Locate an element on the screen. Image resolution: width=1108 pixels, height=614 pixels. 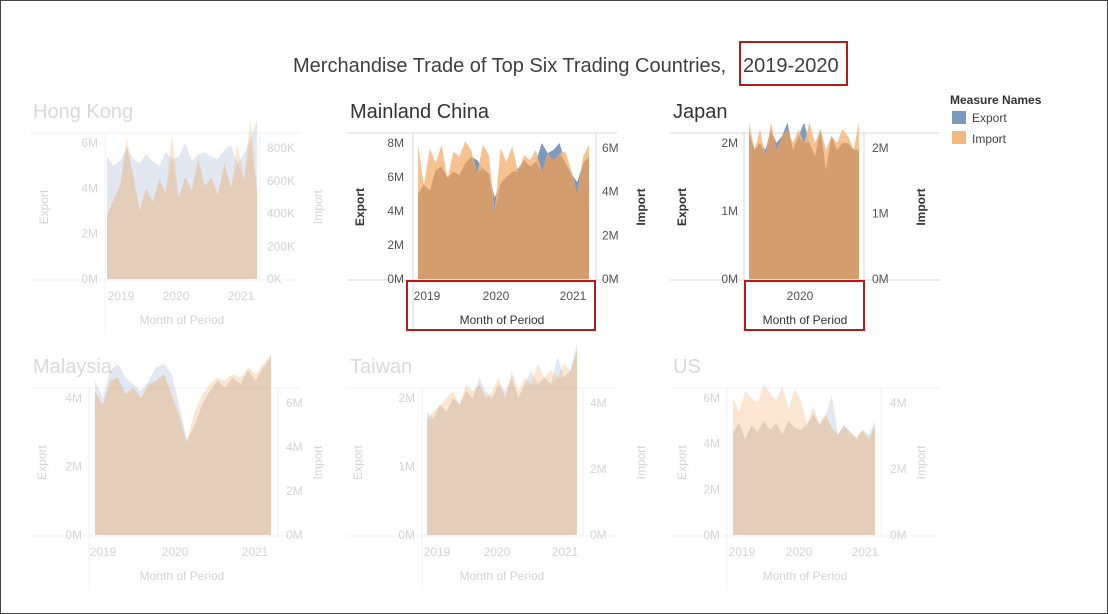
panel-title: Mainland China is located at coordinates (420, 112).